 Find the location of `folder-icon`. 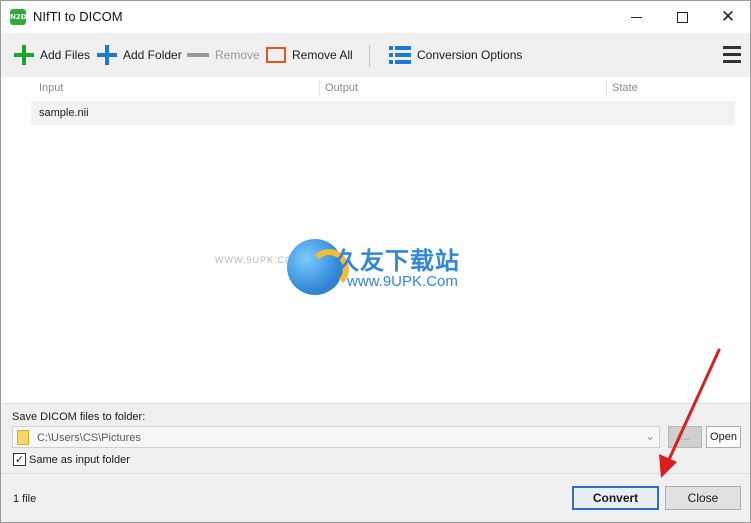

folder-icon is located at coordinates (23, 437).